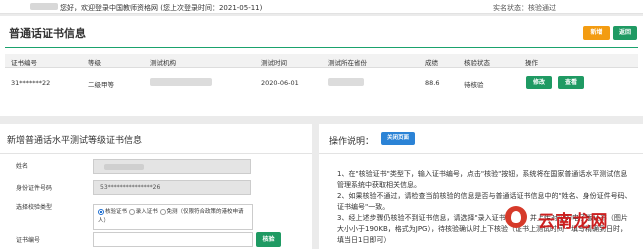 The image size is (643, 249). Describe the element at coordinates (477, 63) in the screenshot. I see `column-header-status: 核验状态` at that location.